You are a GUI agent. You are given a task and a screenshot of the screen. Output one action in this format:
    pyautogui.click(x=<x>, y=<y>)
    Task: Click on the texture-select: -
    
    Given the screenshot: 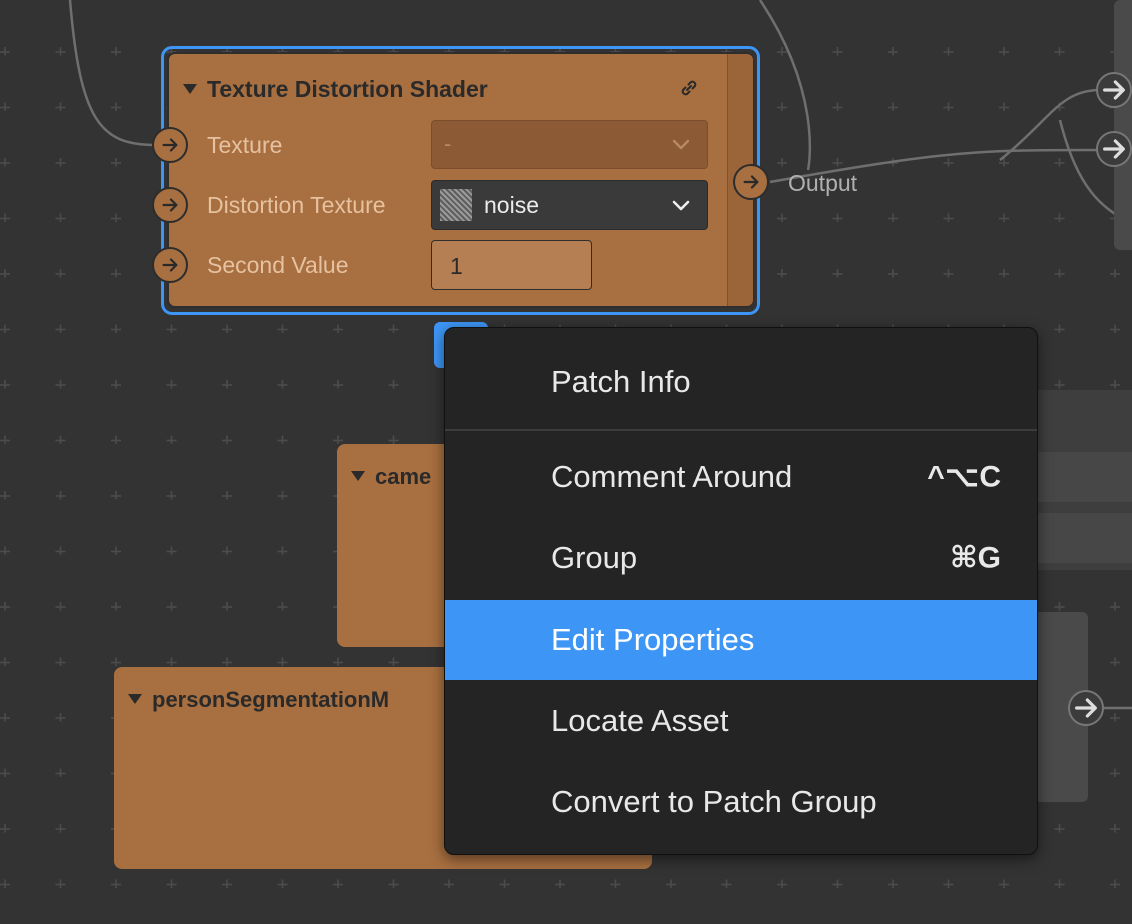 What is the action you would take?
    pyautogui.click(x=569, y=144)
    